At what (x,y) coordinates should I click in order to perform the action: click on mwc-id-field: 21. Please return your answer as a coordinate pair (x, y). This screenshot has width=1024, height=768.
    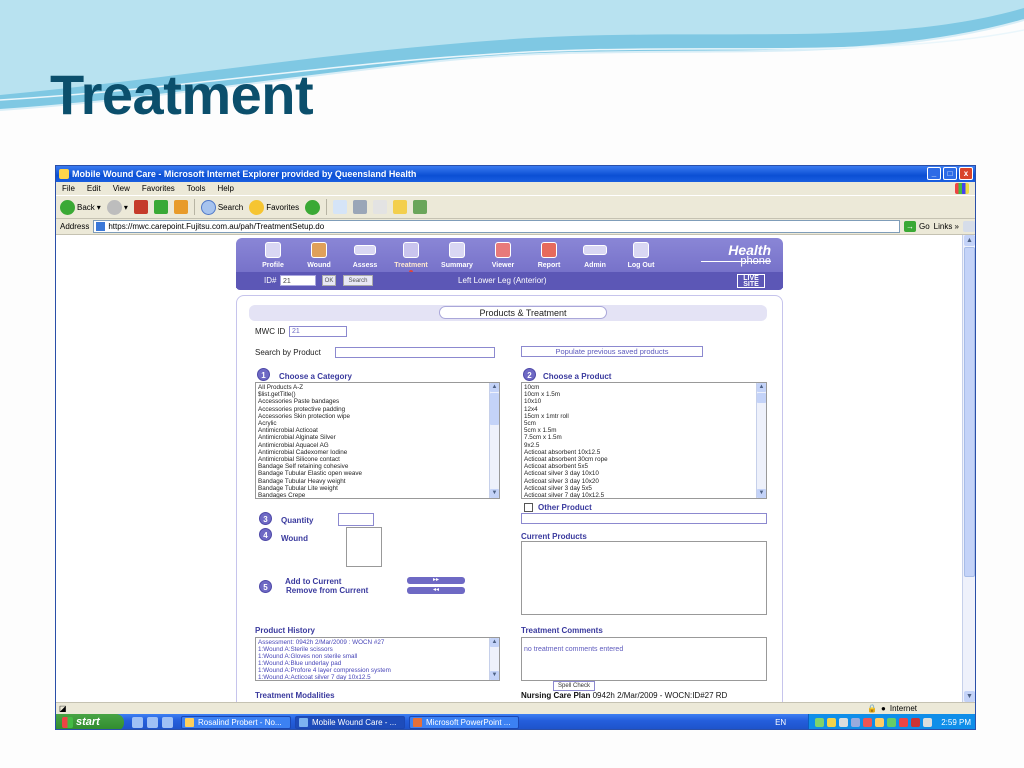
    Looking at the image, I should click on (318, 331).